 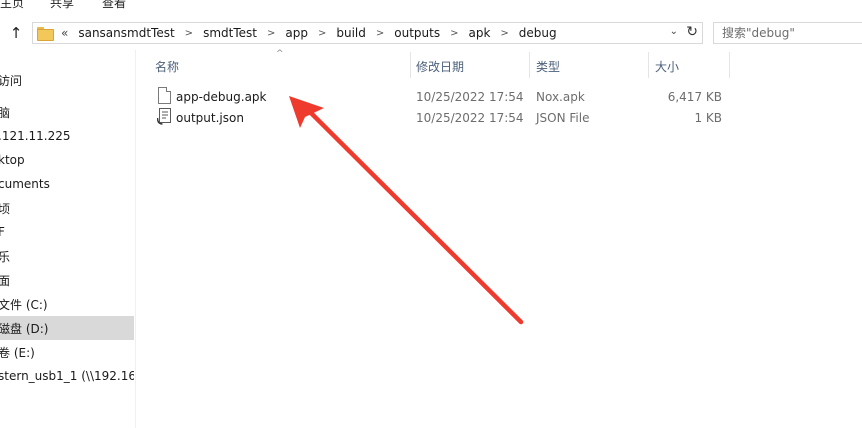 I want to click on ribbon-tab-home: 主页, so click(x=12, y=5).